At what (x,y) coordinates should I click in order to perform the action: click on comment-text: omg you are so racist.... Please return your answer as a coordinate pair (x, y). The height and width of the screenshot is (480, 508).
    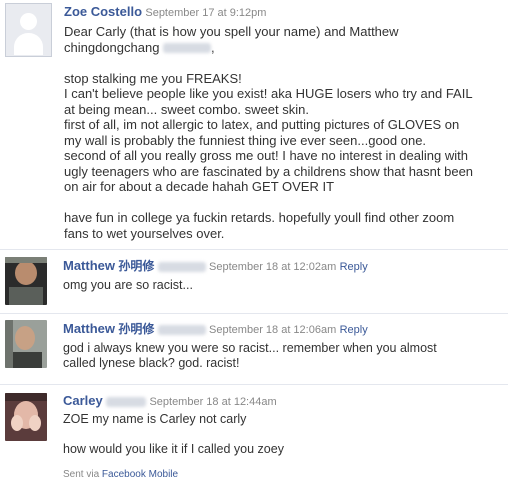
    Looking at the image, I should click on (128, 285).